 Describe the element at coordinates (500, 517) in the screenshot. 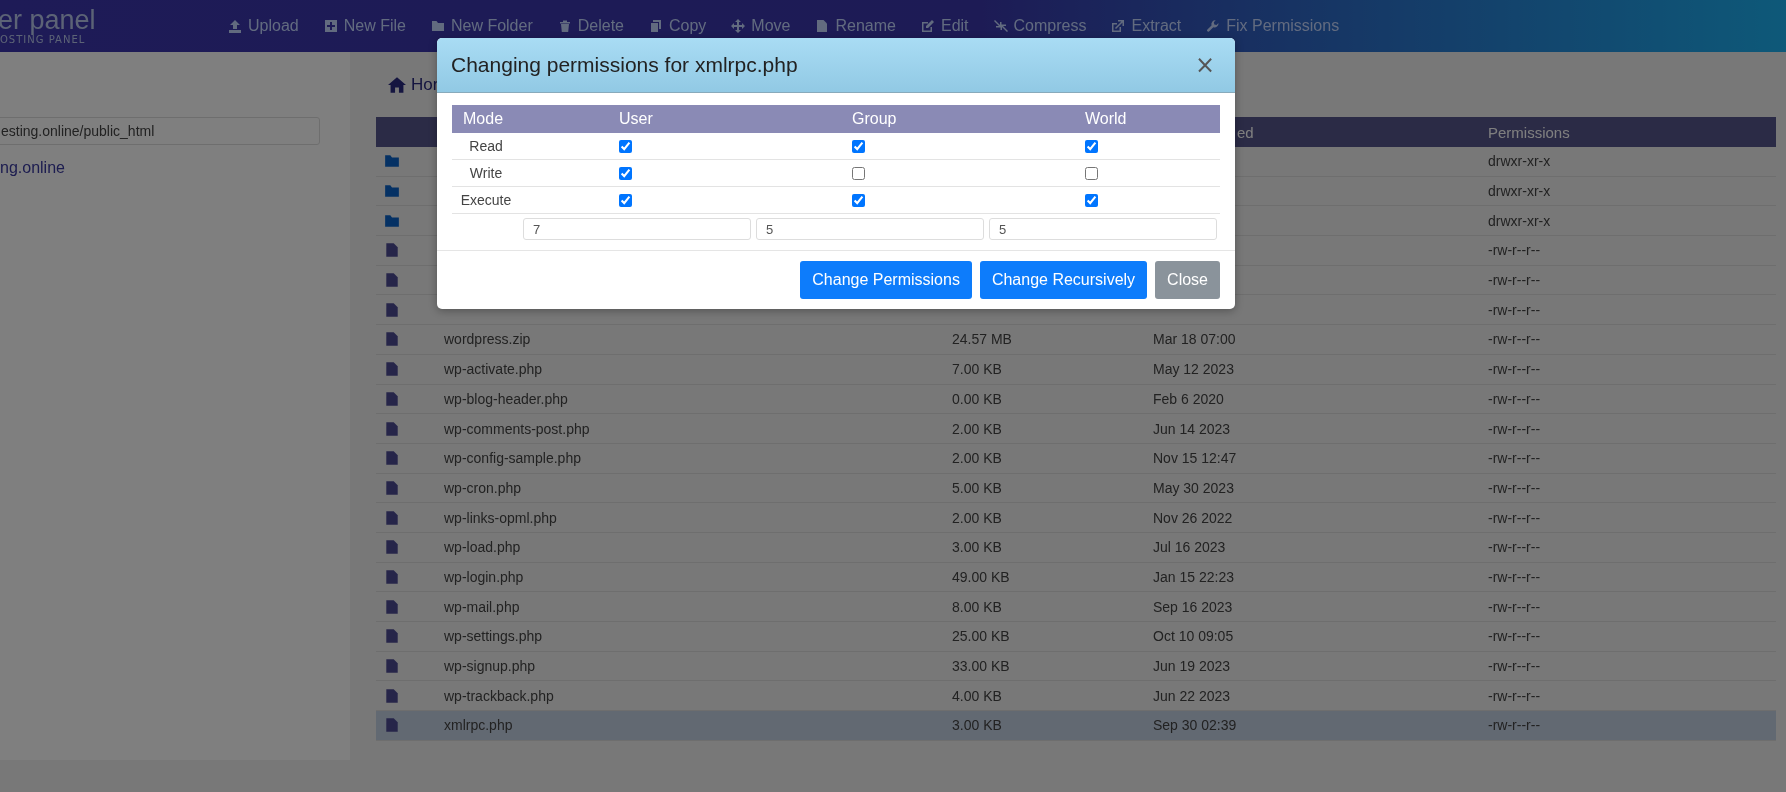

I see `file-name: wp-links-opml.php` at that location.